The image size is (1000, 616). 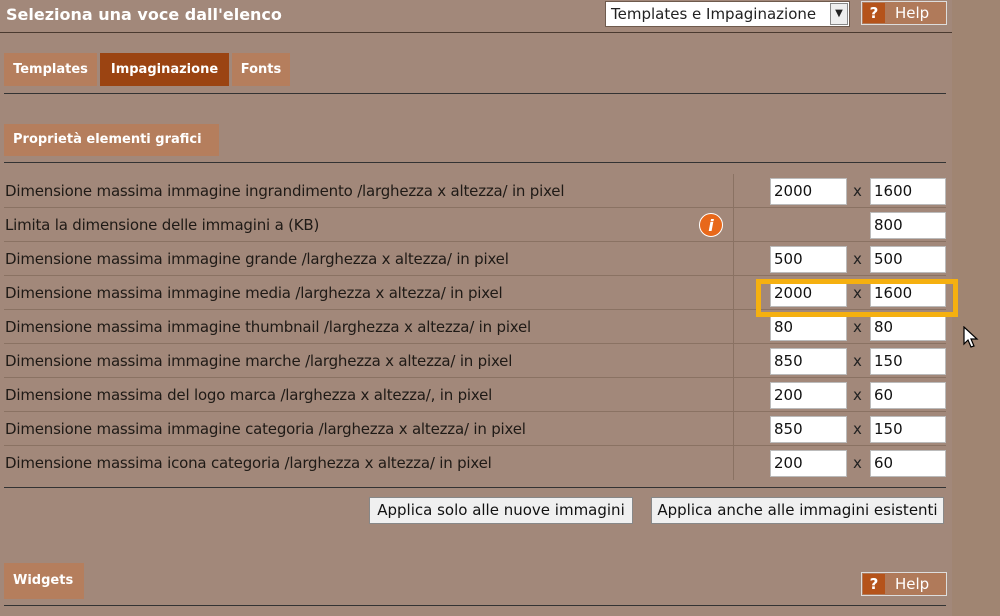 I want to click on size-limit-input: 800, so click(x=908, y=225).